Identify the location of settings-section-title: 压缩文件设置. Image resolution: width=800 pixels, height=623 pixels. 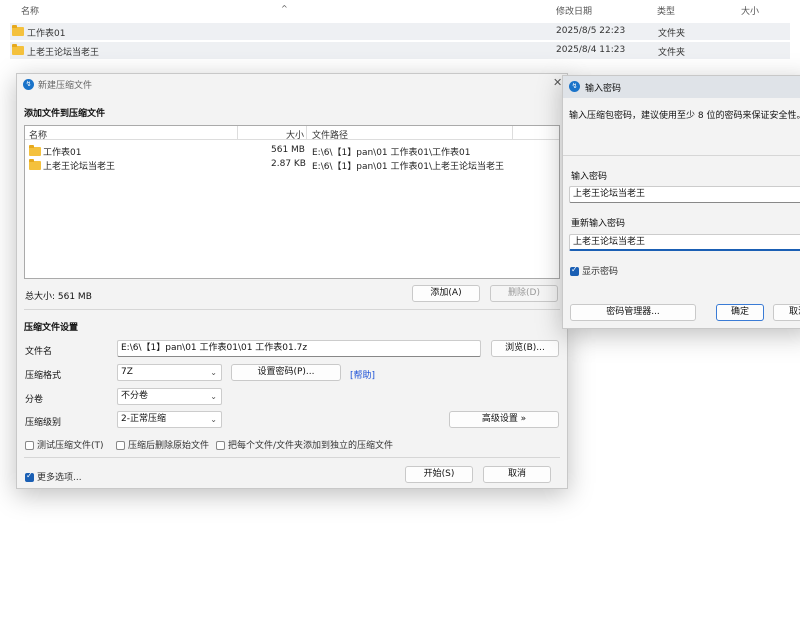
(51, 328).